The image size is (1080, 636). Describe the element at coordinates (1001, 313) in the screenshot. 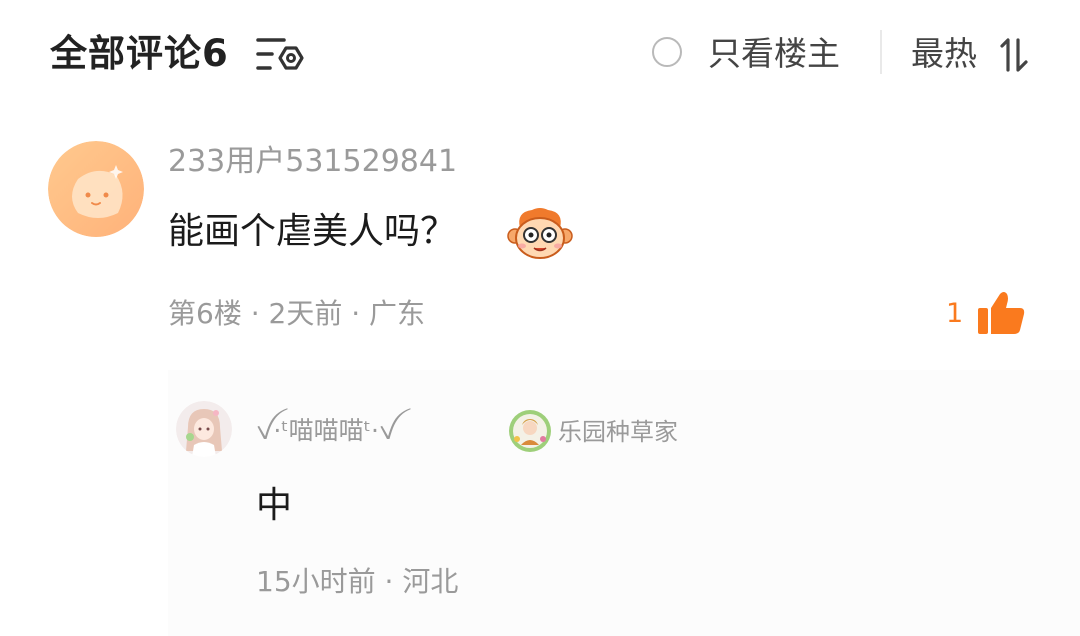

I see `thumbs-up-icon` at that location.